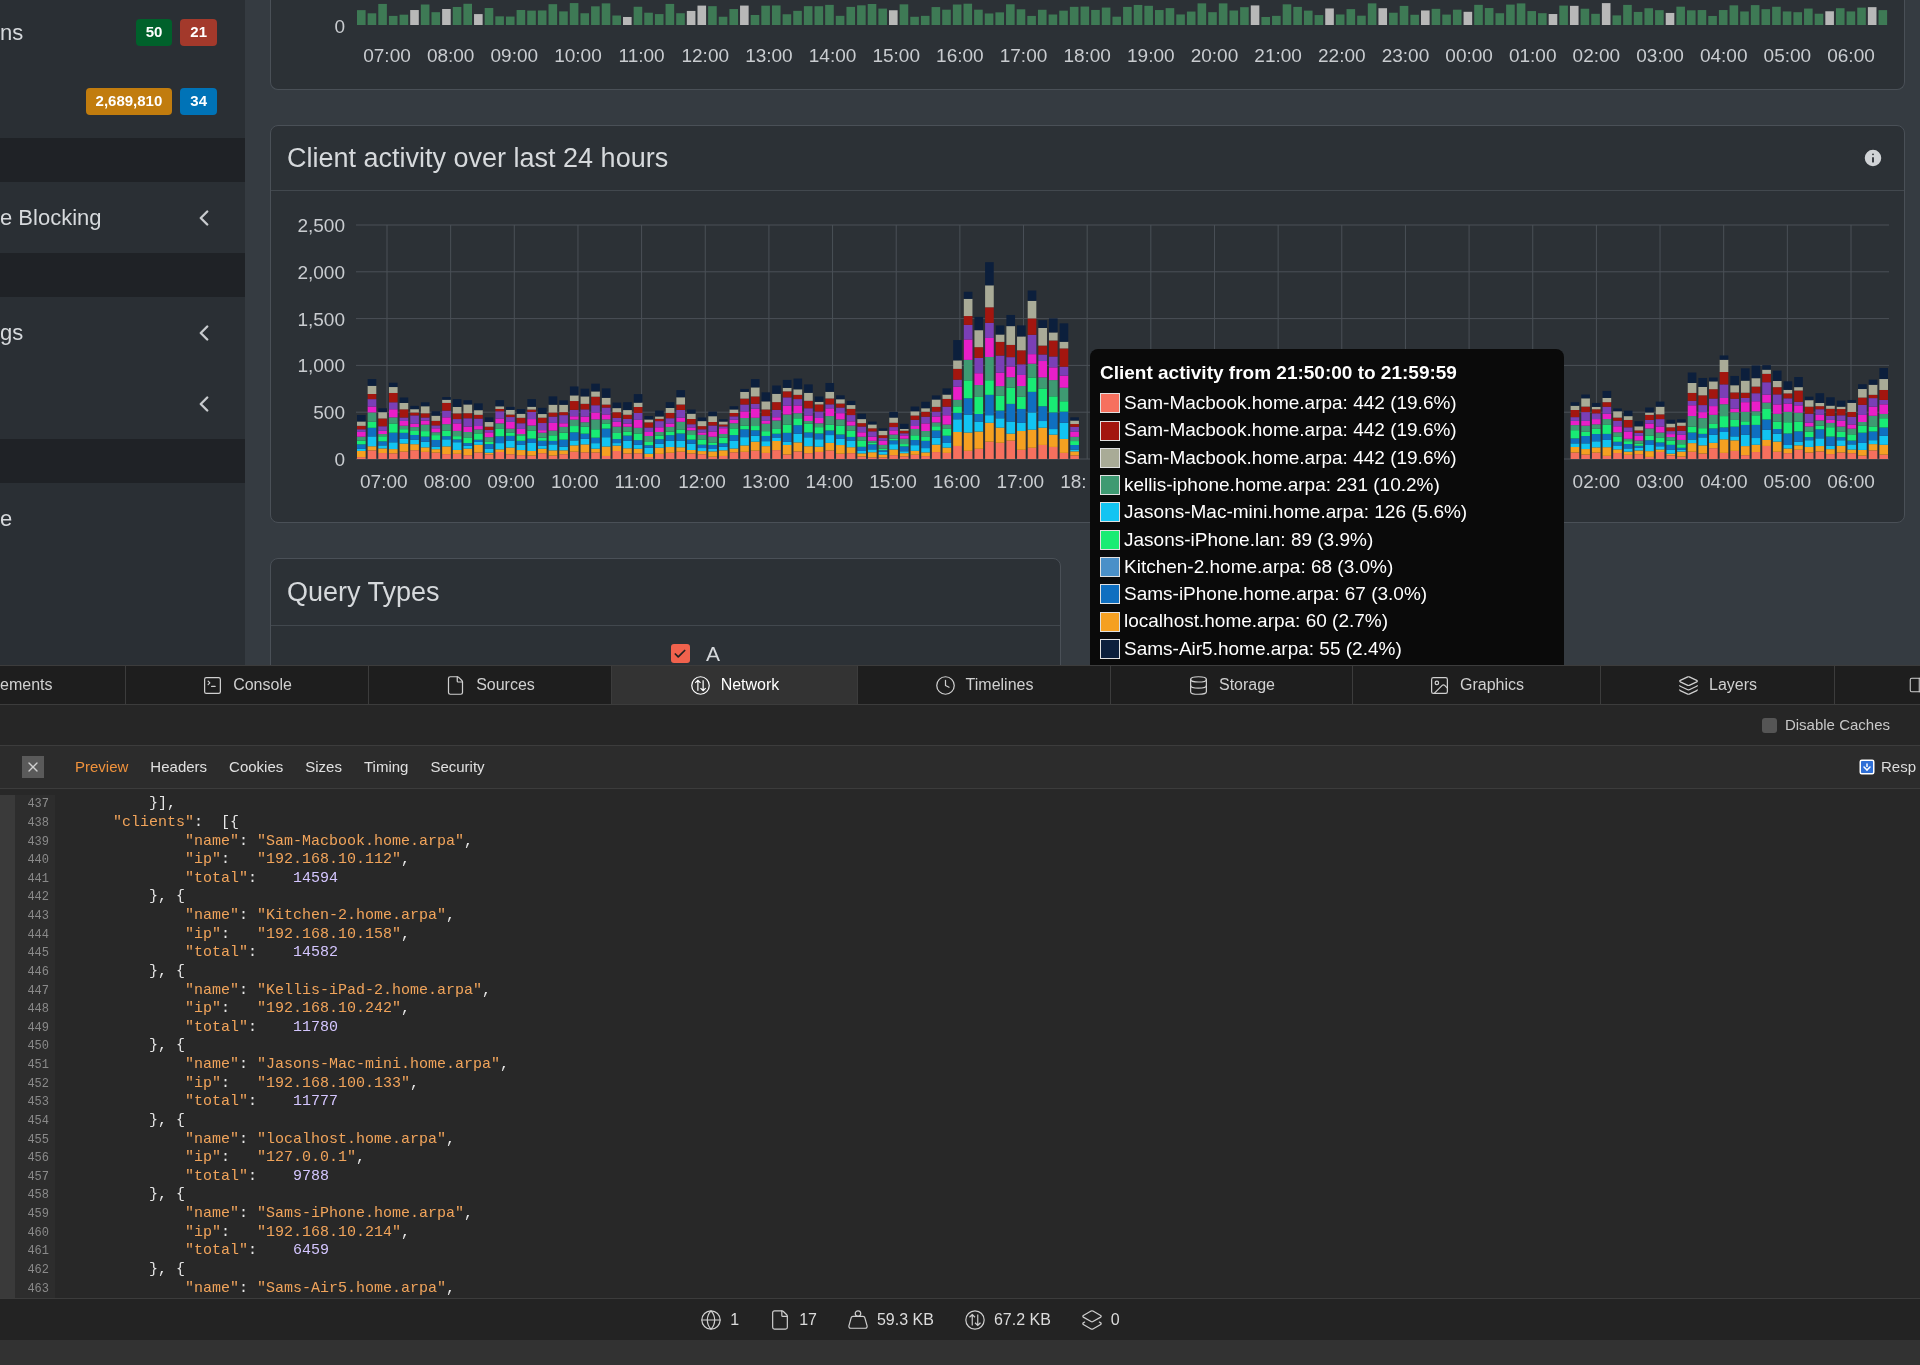  What do you see at coordinates (35, 804) in the screenshot?
I see `line-number: 437` at bounding box center [35, 804].